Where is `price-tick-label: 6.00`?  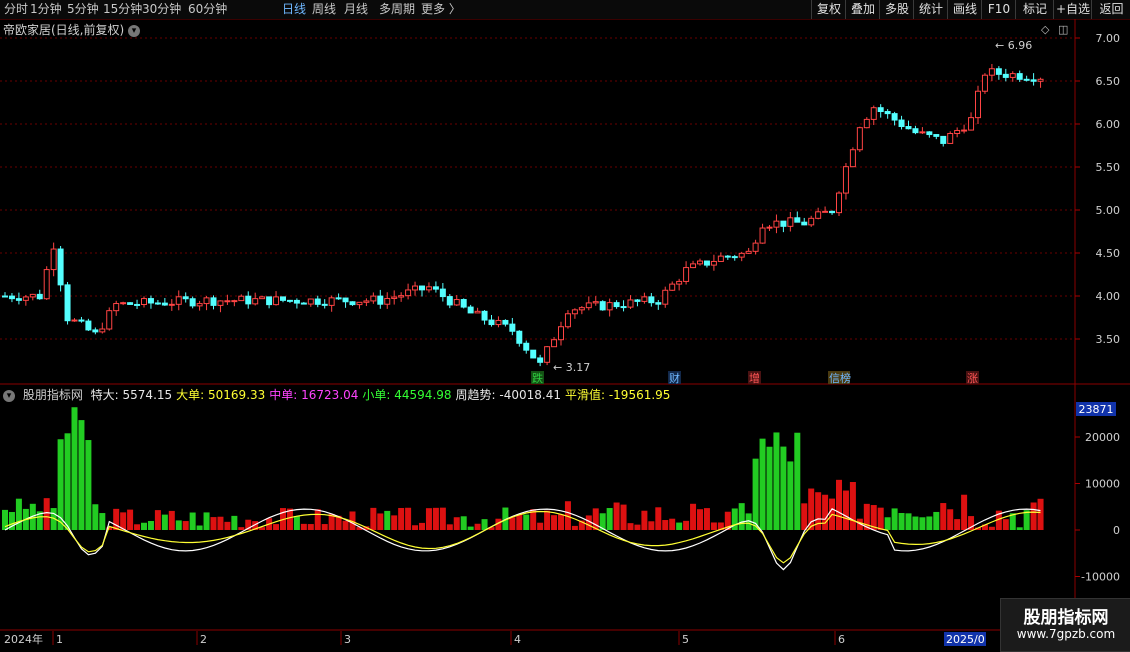 price-tick-label: 6.00 is located at coordinates (1108, 124).